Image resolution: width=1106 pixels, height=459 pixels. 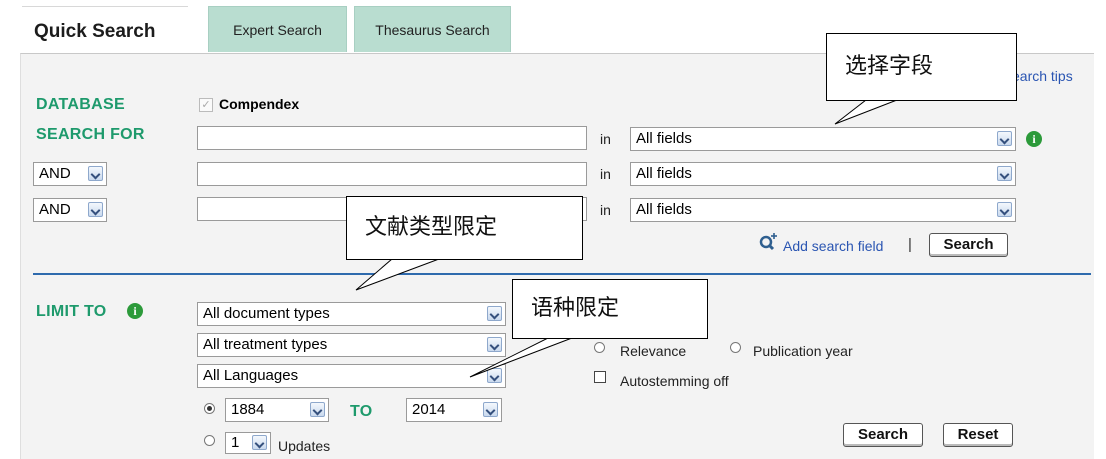 I want to click on callout-language: 语种限定, so click(x=610, y=309).